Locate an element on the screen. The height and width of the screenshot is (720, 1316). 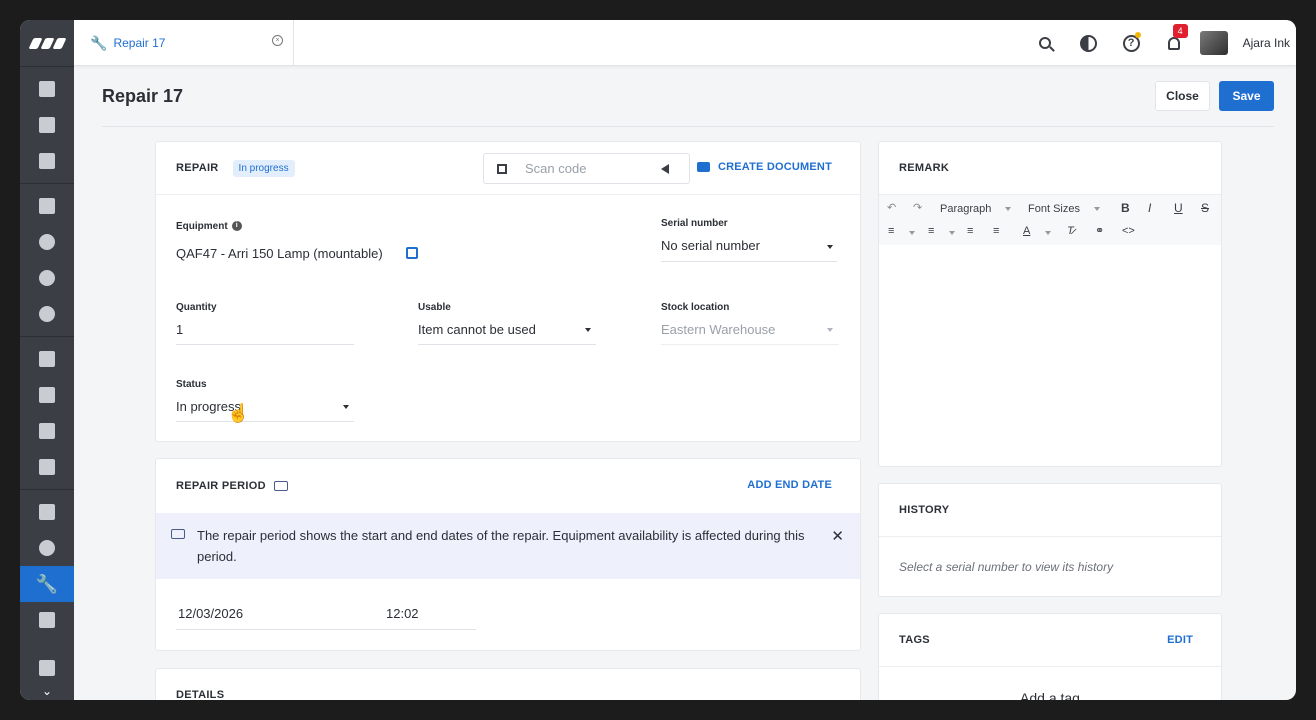
sidebar-item-finance is located at coordinates (47, 314).